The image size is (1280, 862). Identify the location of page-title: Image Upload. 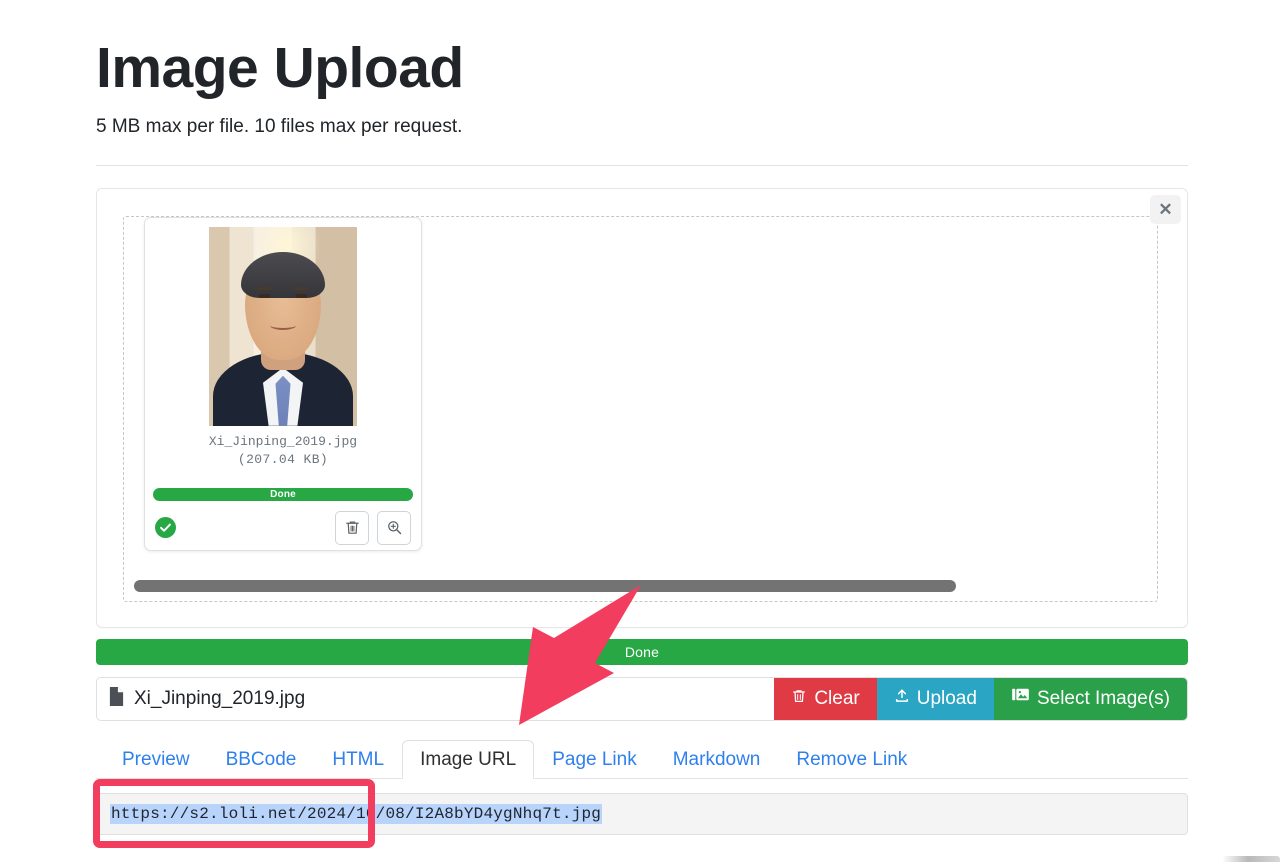
(280, 68).